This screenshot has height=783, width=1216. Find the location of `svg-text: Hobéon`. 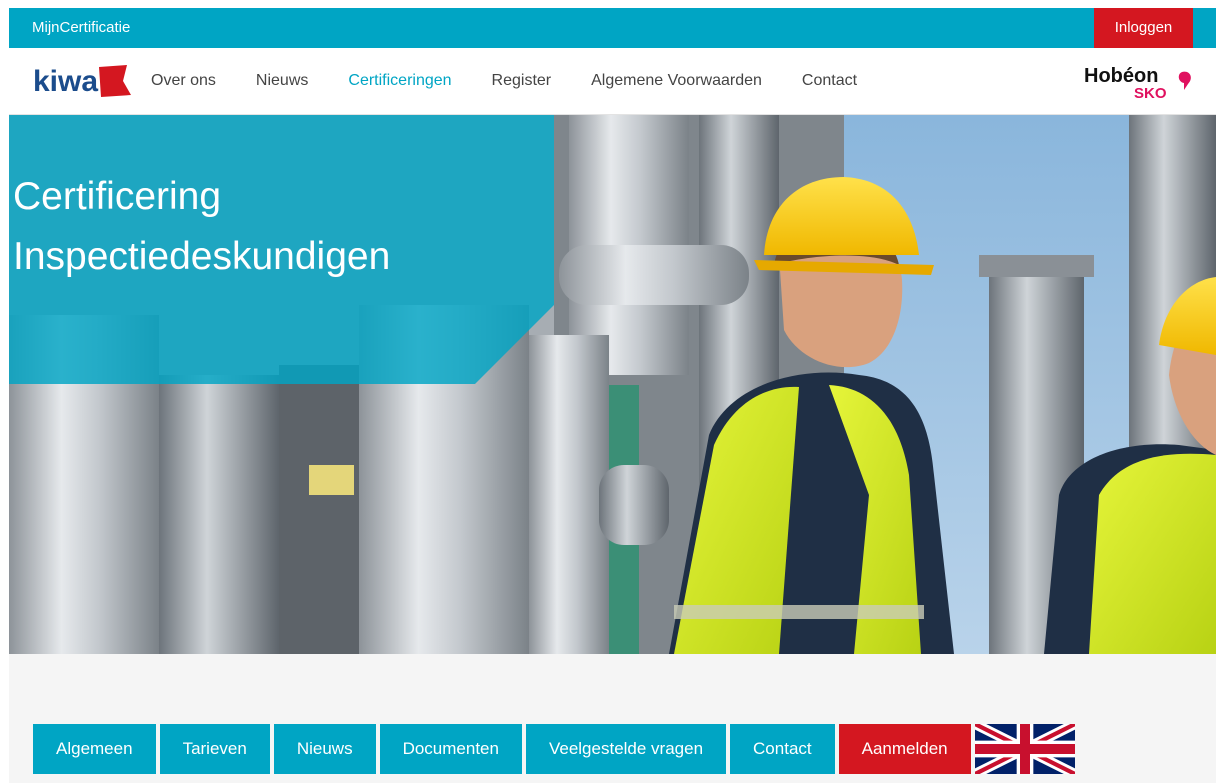

svg-text: Hobéon is located at coordinates (1121, 76).